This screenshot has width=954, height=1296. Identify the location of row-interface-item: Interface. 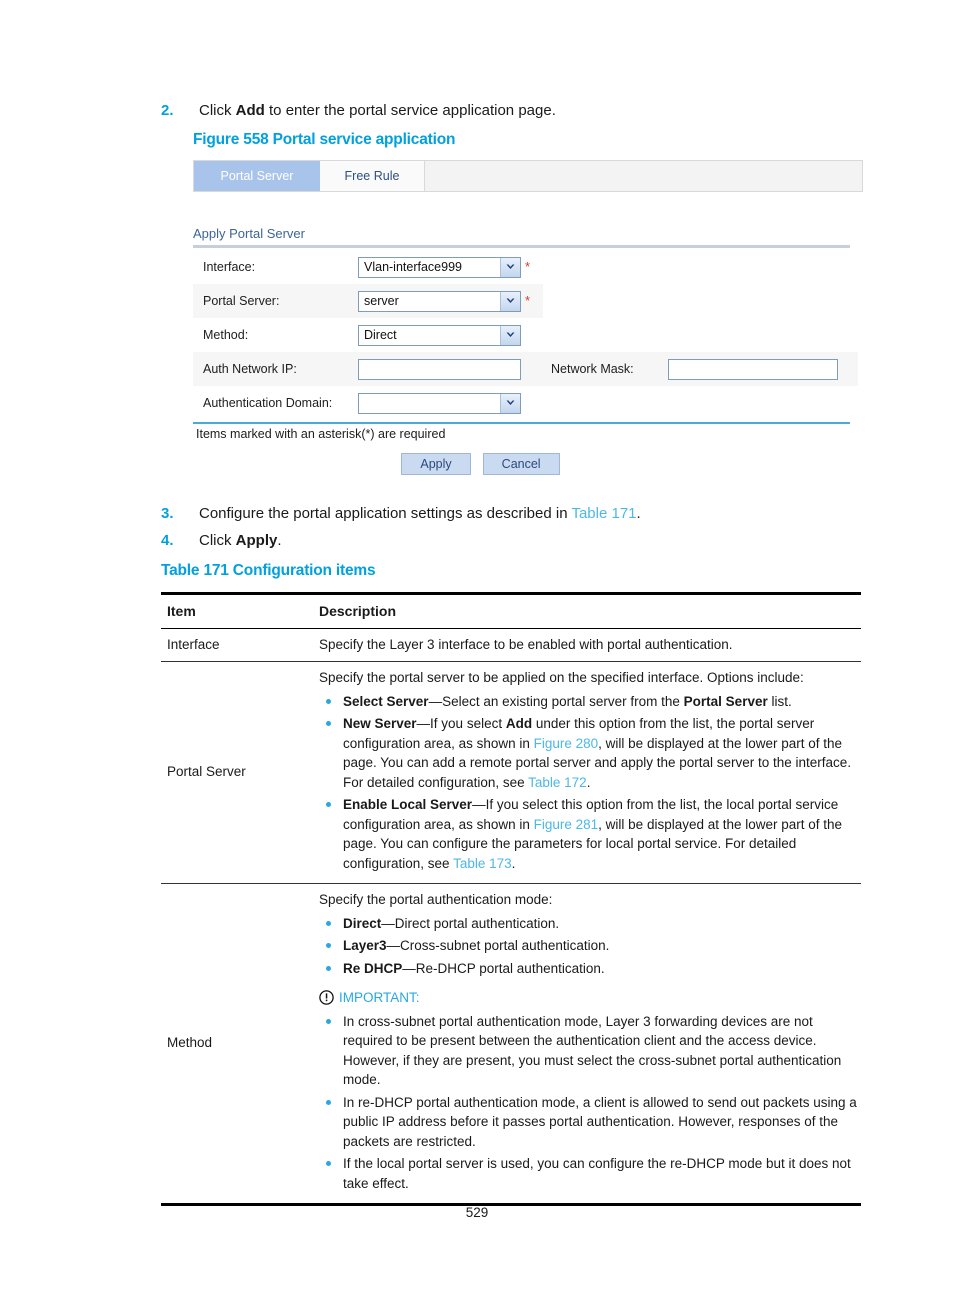
(237, 645).